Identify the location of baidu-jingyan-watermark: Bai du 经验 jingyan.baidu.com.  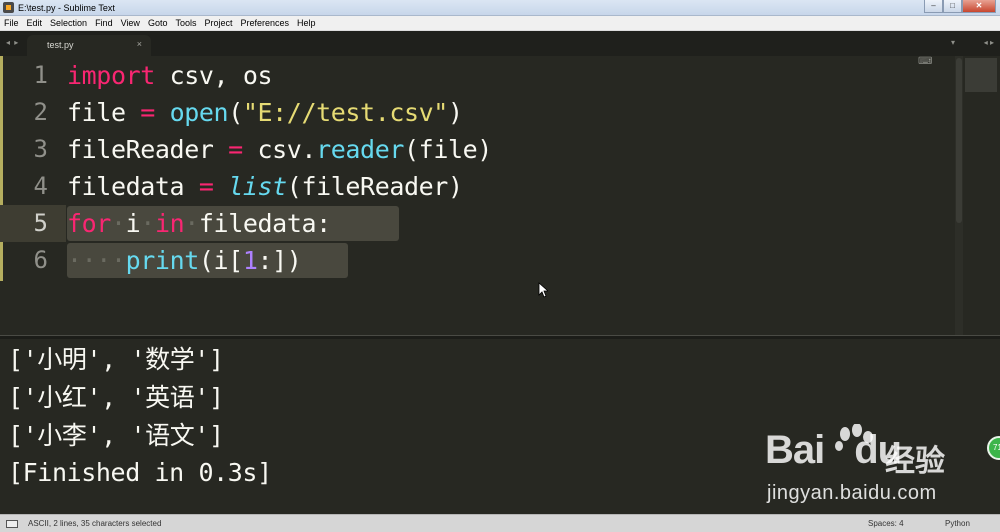
(875, 467).